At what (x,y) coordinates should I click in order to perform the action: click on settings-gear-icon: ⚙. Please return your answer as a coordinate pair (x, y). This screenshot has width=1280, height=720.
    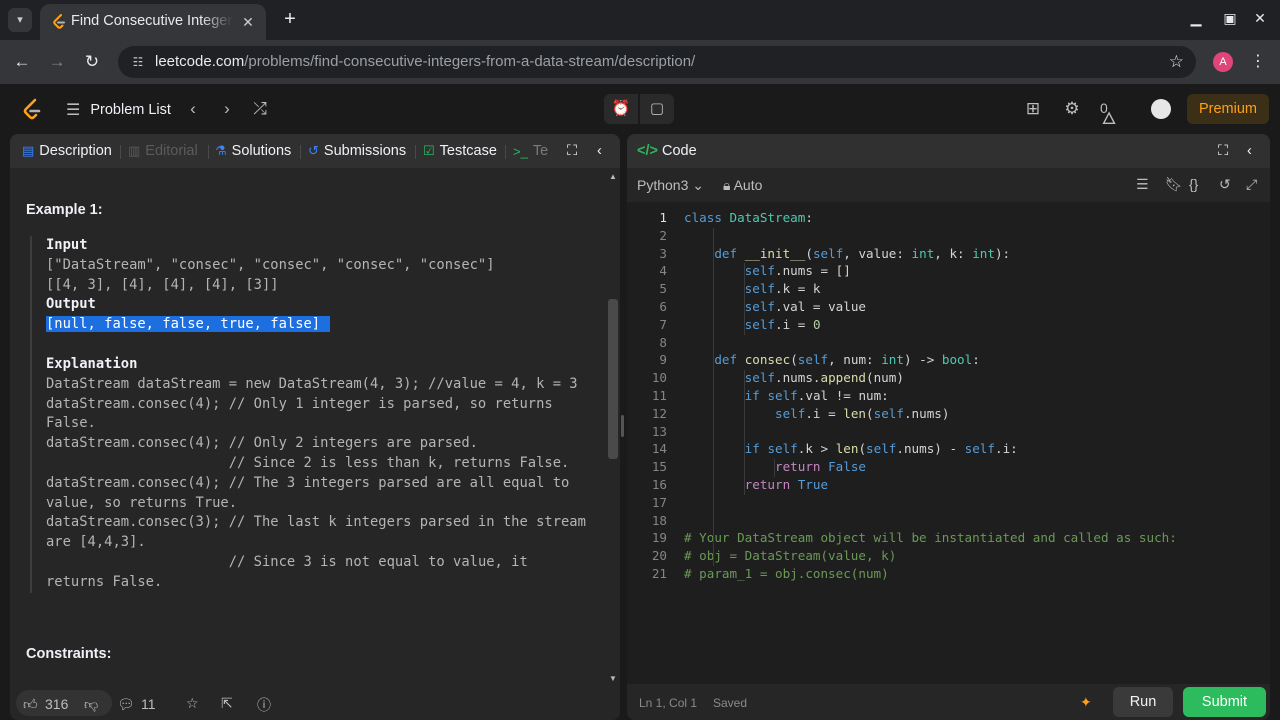
    Looking at the image, I should click on (1072, 109).